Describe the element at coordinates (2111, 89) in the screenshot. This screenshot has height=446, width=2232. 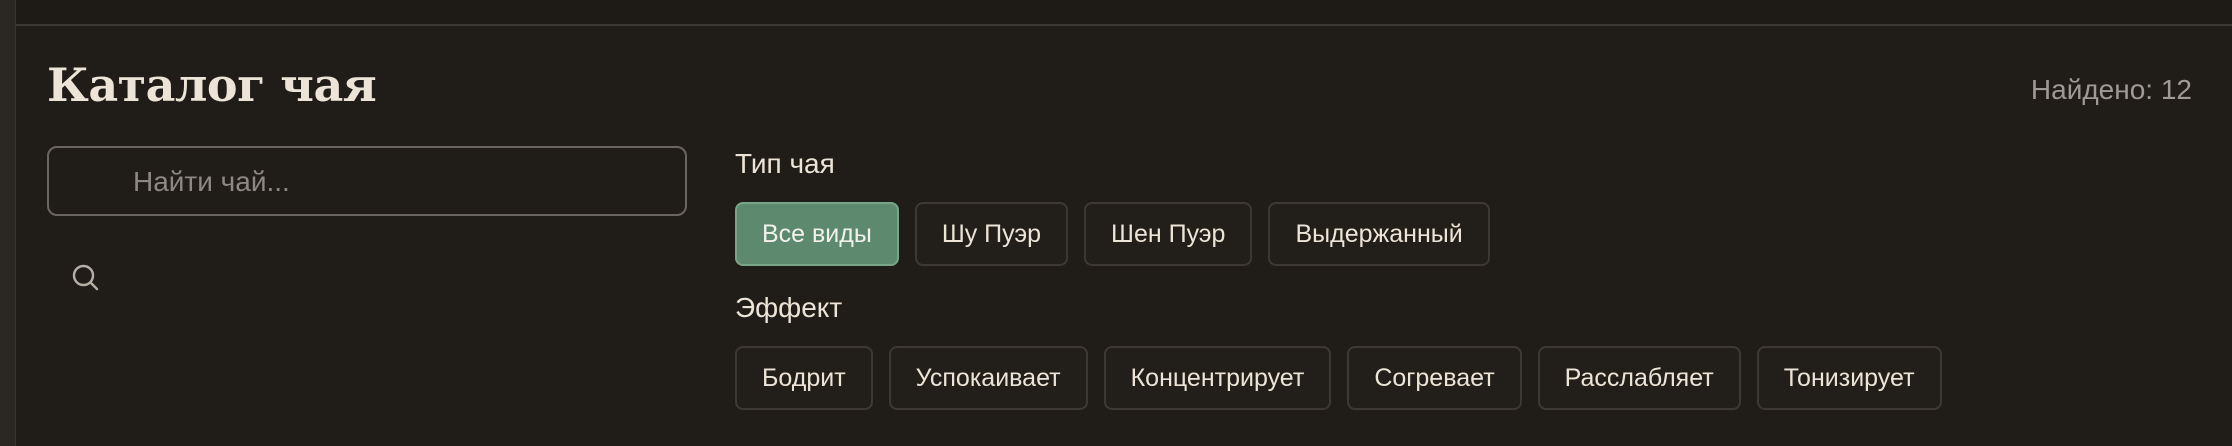
I see `results-count: Найдено: 12` at that location.